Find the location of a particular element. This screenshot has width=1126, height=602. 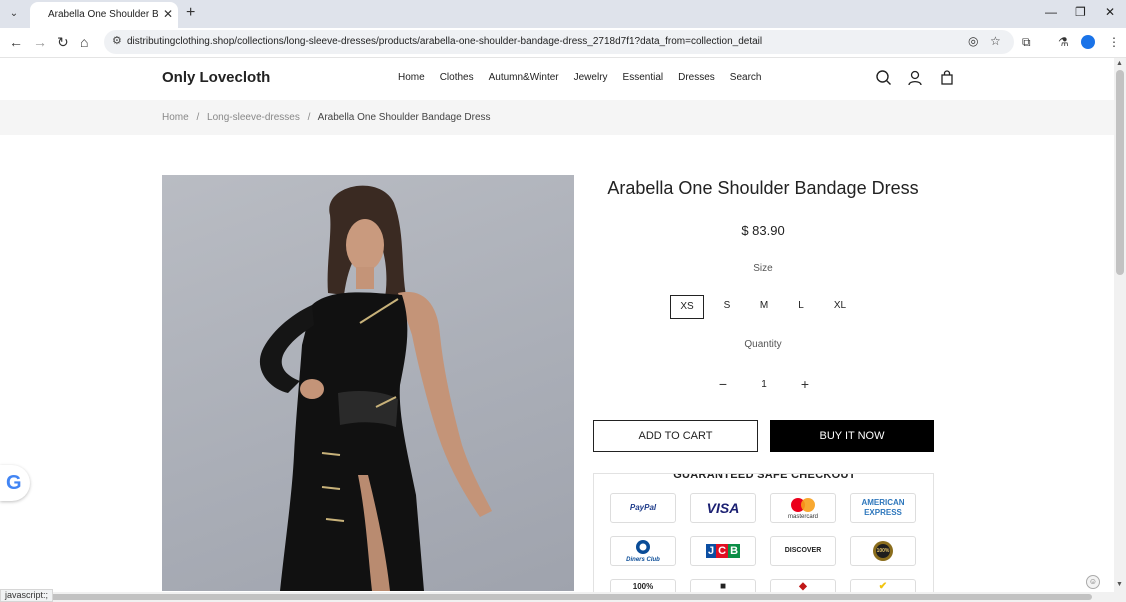

restore-icon: ❐ is located at coordinates (1080, 12).